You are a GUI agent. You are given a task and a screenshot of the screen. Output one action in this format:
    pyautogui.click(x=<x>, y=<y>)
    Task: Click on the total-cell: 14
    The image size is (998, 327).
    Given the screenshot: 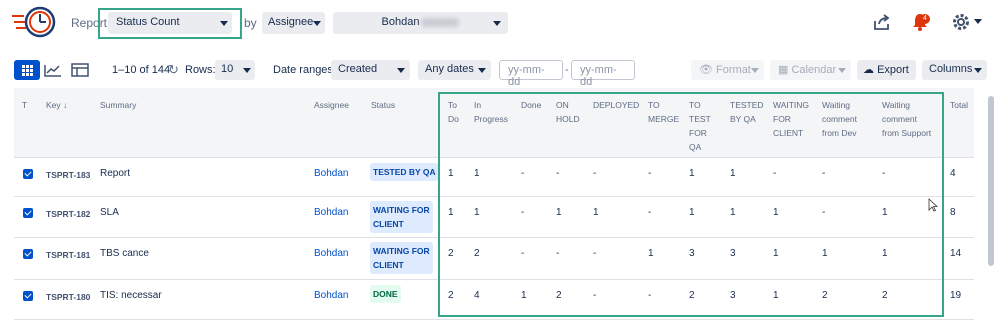 What is the action you would take?
    pyautogui.click(x=956, y=253)
    